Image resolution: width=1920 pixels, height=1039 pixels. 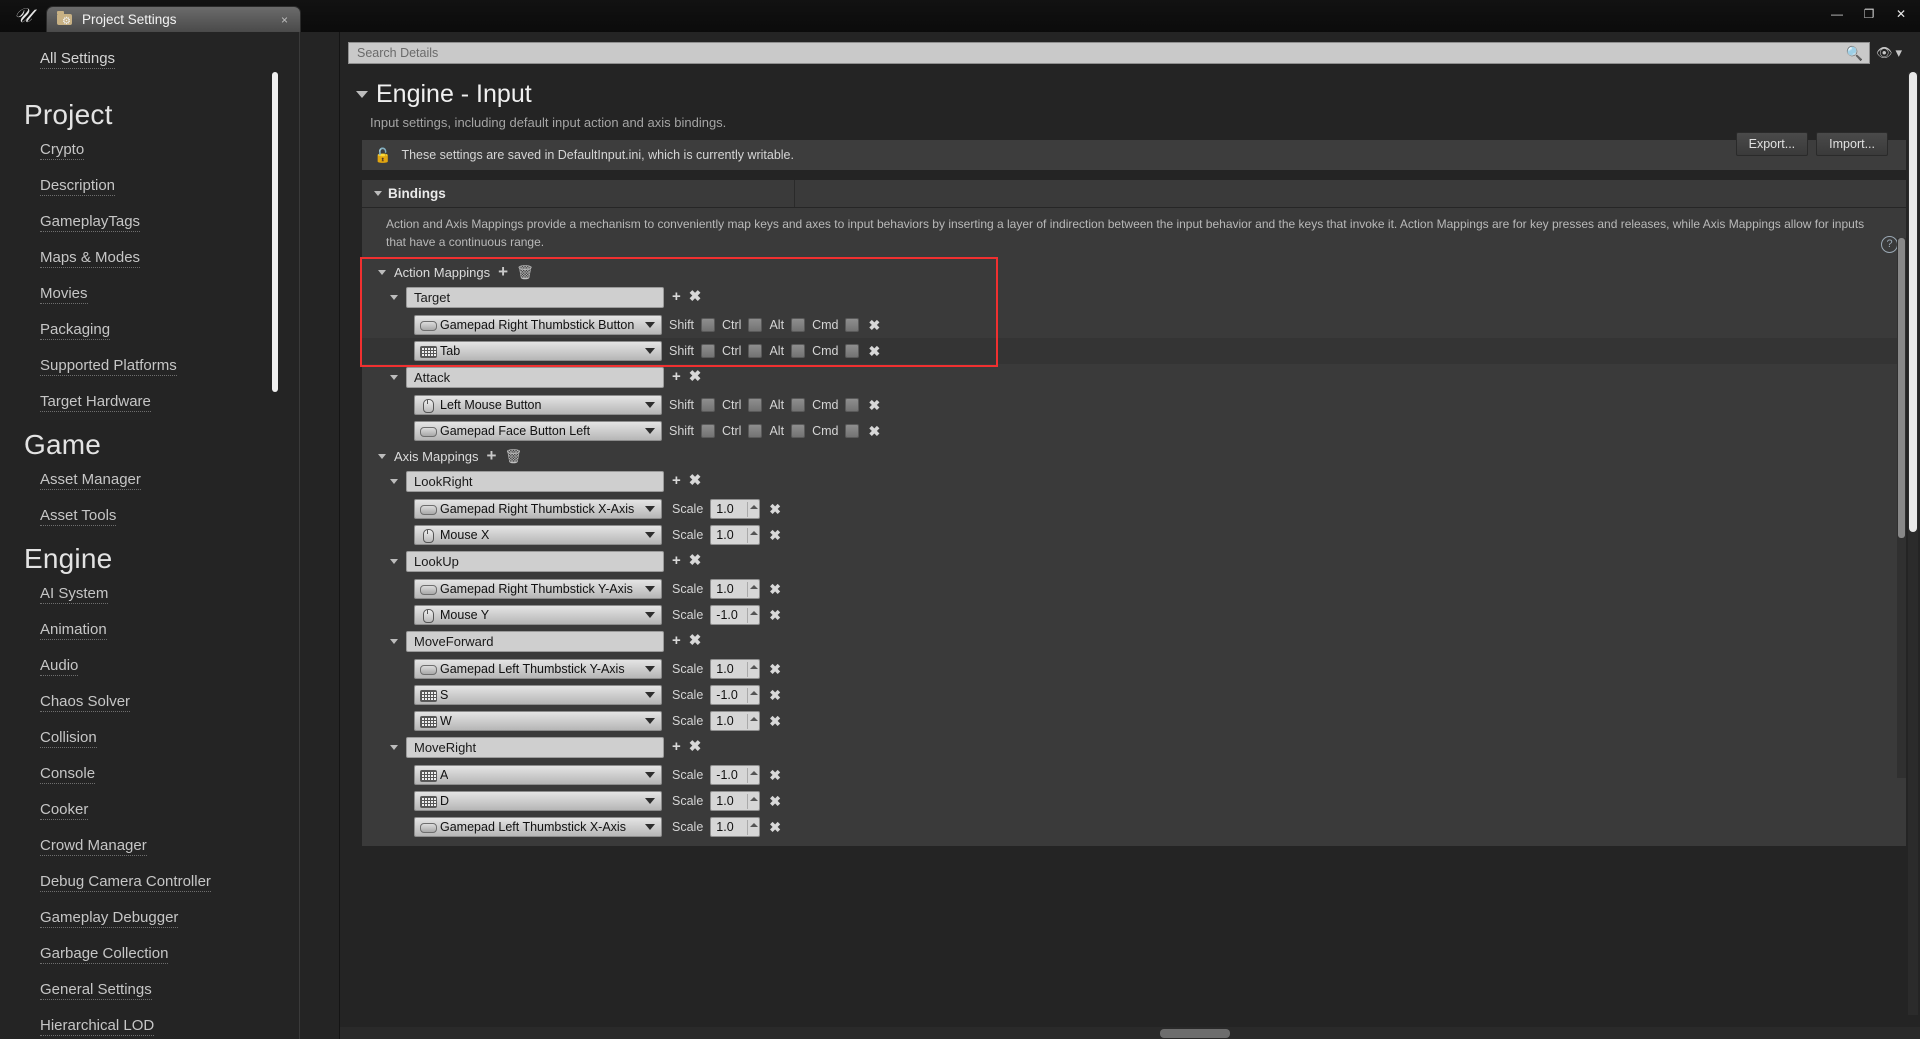 I want to click on sidebar-item-target-hardware: Target Hardware, so click(x=95, y=402).